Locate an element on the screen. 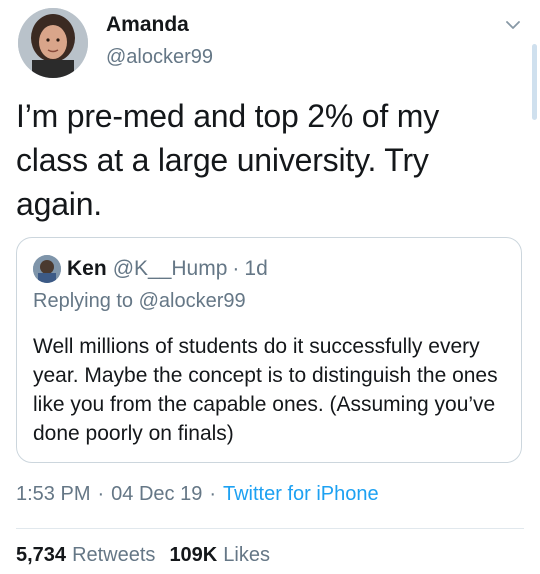 This screenshot has width=540, height=574. tweet-meta: 1:53 PM · 04 Dec 19 · Twitter for iPhone is located at coordinates (197, 494).